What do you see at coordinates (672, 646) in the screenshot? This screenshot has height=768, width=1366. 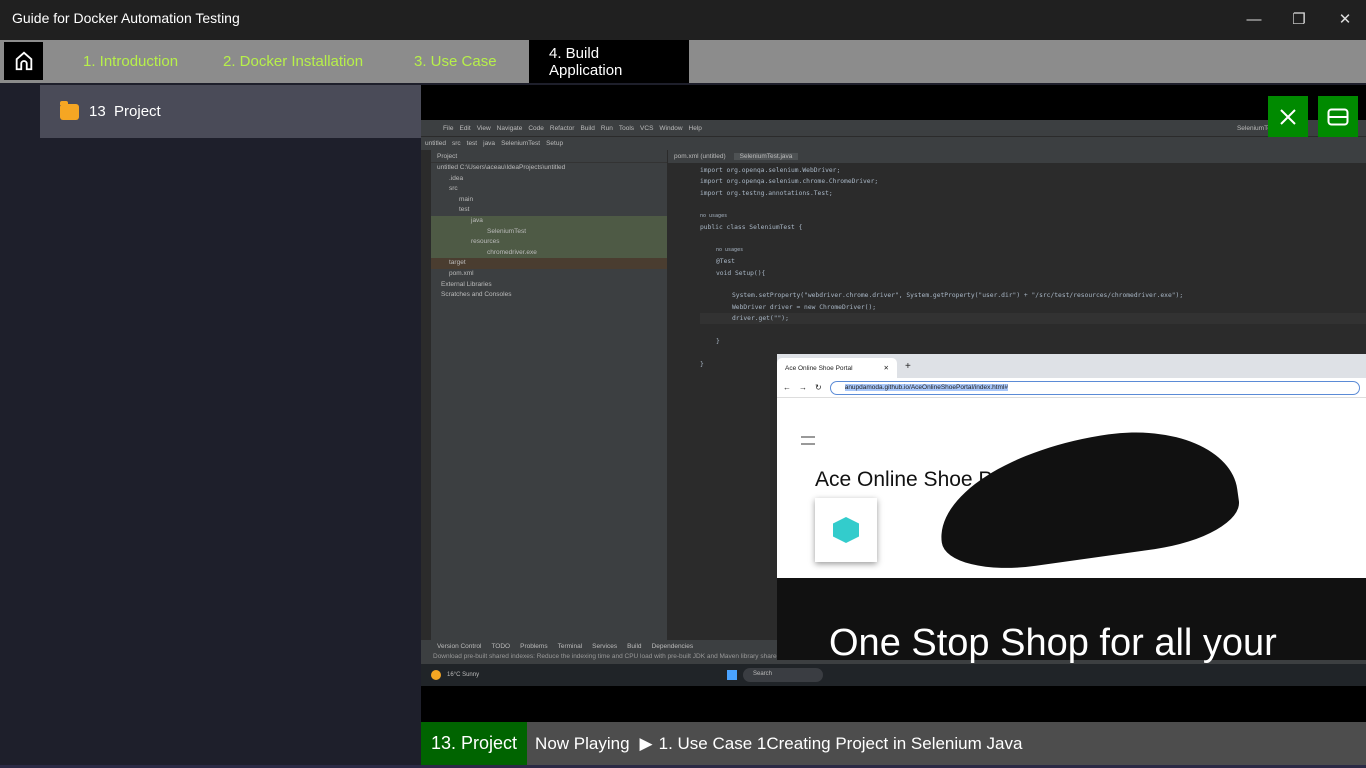 I see `tool-tab: Dependencies` at bounding box center [672, 646].